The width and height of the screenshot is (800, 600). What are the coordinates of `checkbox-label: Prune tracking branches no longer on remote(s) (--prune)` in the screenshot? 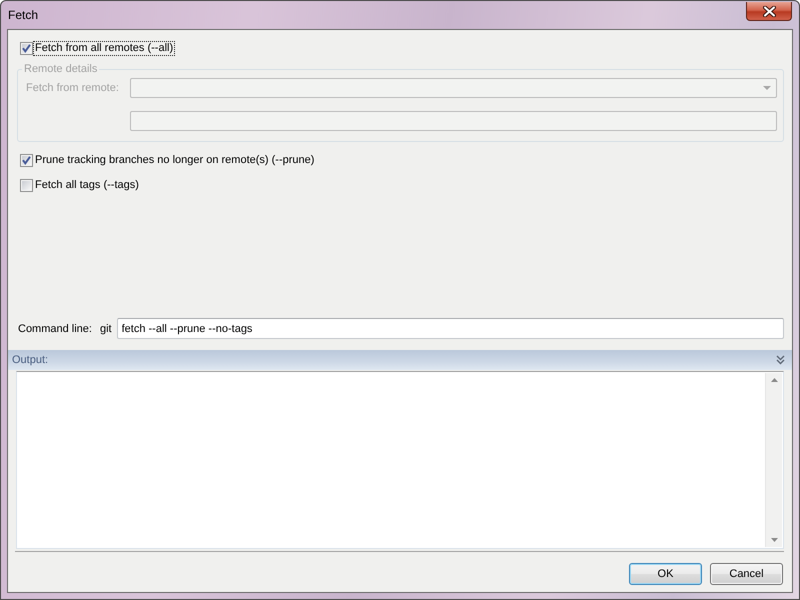 It's located at (175, 160).